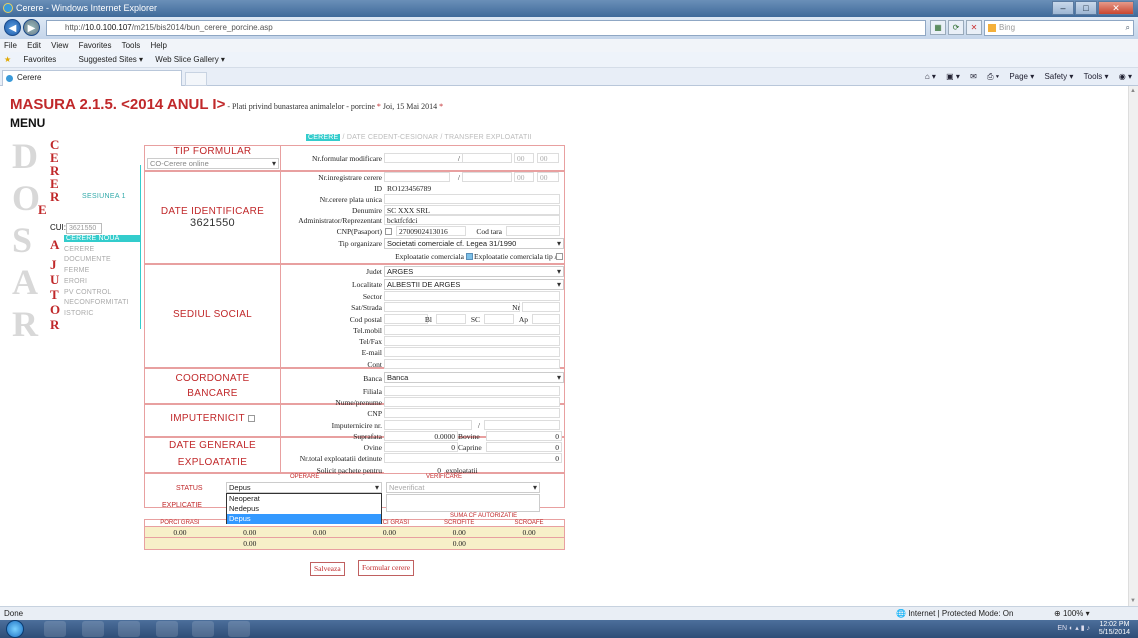 Image resolution: width=1138 pixels, height=638 pixels. What do you see at coordinates (487, 158) in the screenshot?
I see `nr-formular-date` at bounding box center [487, 158].